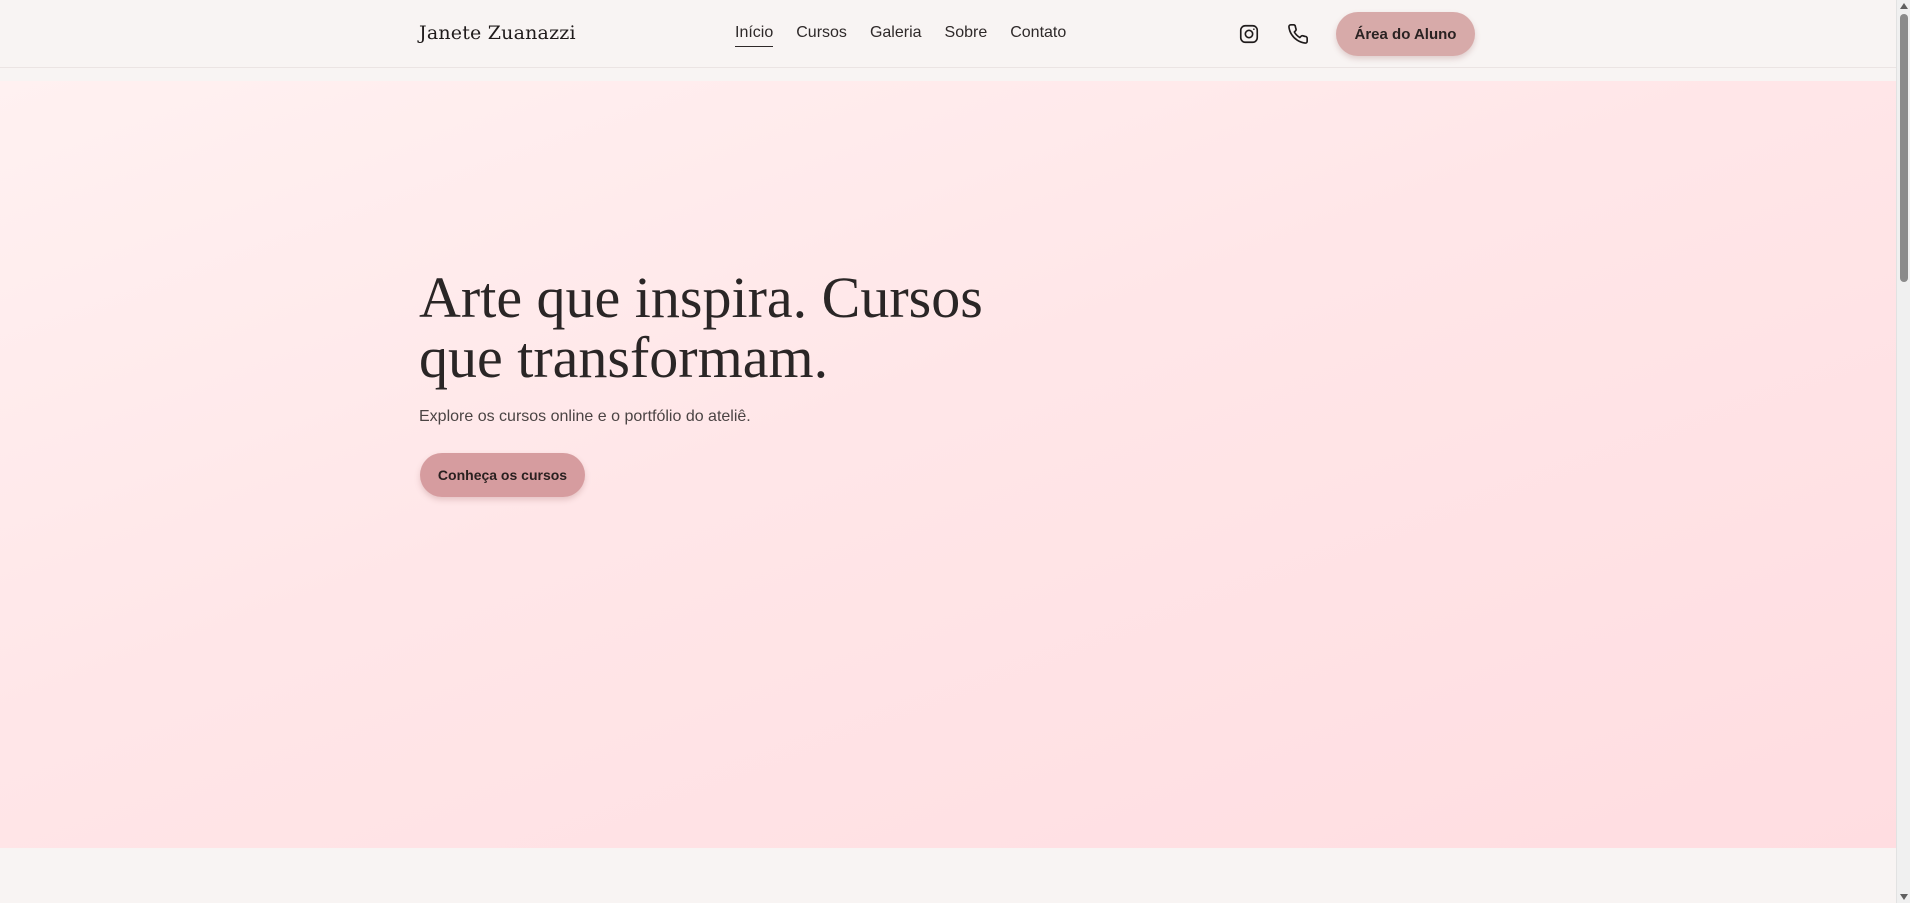 The image size is (1910, 903). What do you see at coordinates (1904, 897) in the screenshot?
I see `scroll-down-arrow-icon` at bounding box center [1904, 897].